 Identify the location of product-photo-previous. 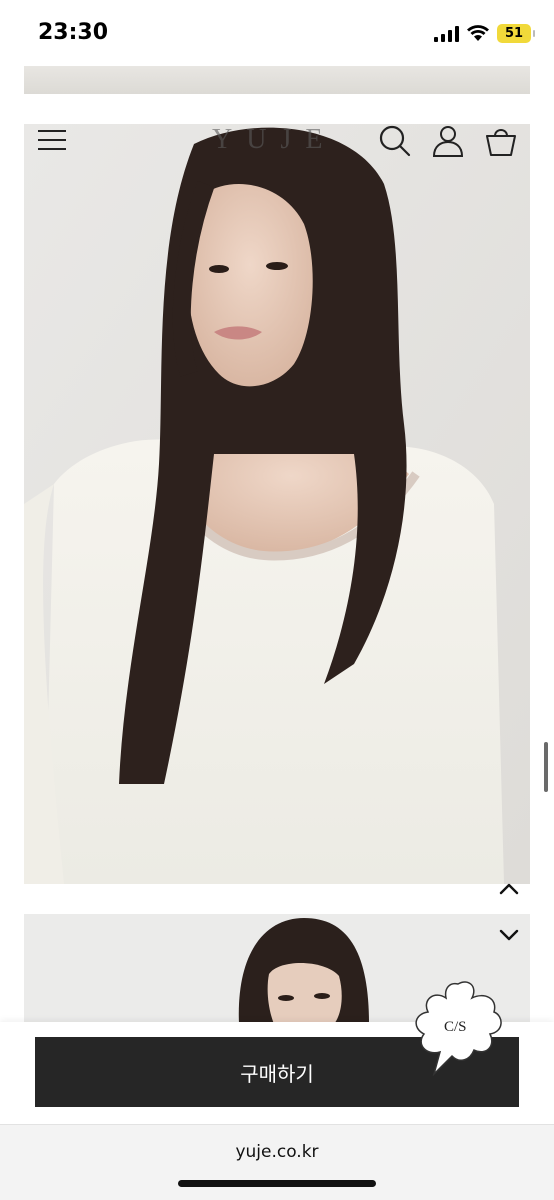
(277, 80).